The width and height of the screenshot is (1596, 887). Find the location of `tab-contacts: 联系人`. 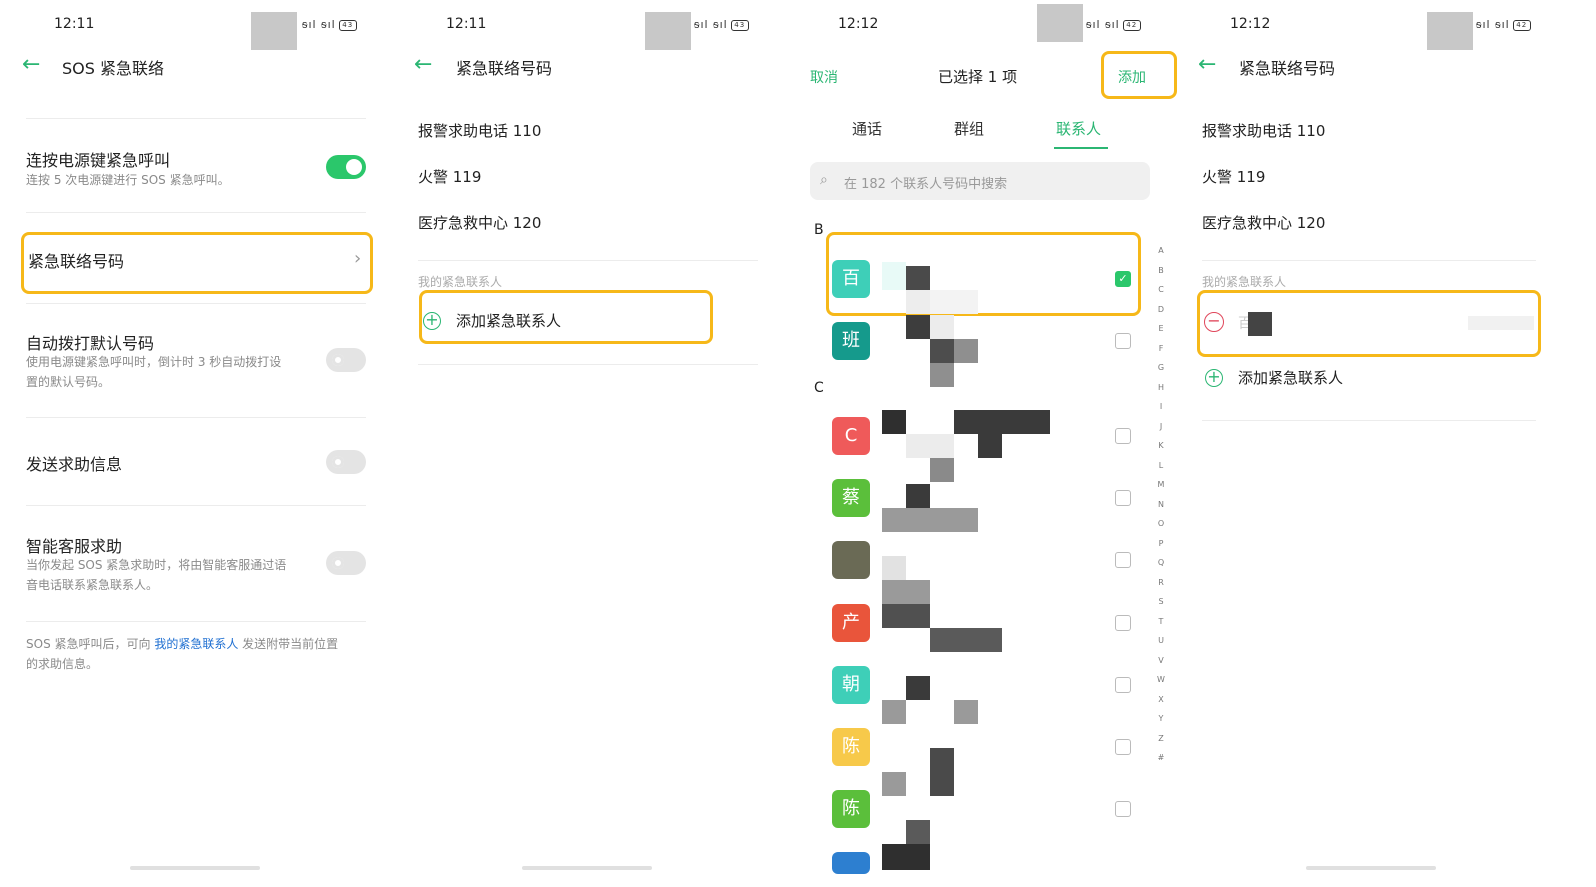

tab-contacts: 联系人 is located at coordinates (1078, 128).